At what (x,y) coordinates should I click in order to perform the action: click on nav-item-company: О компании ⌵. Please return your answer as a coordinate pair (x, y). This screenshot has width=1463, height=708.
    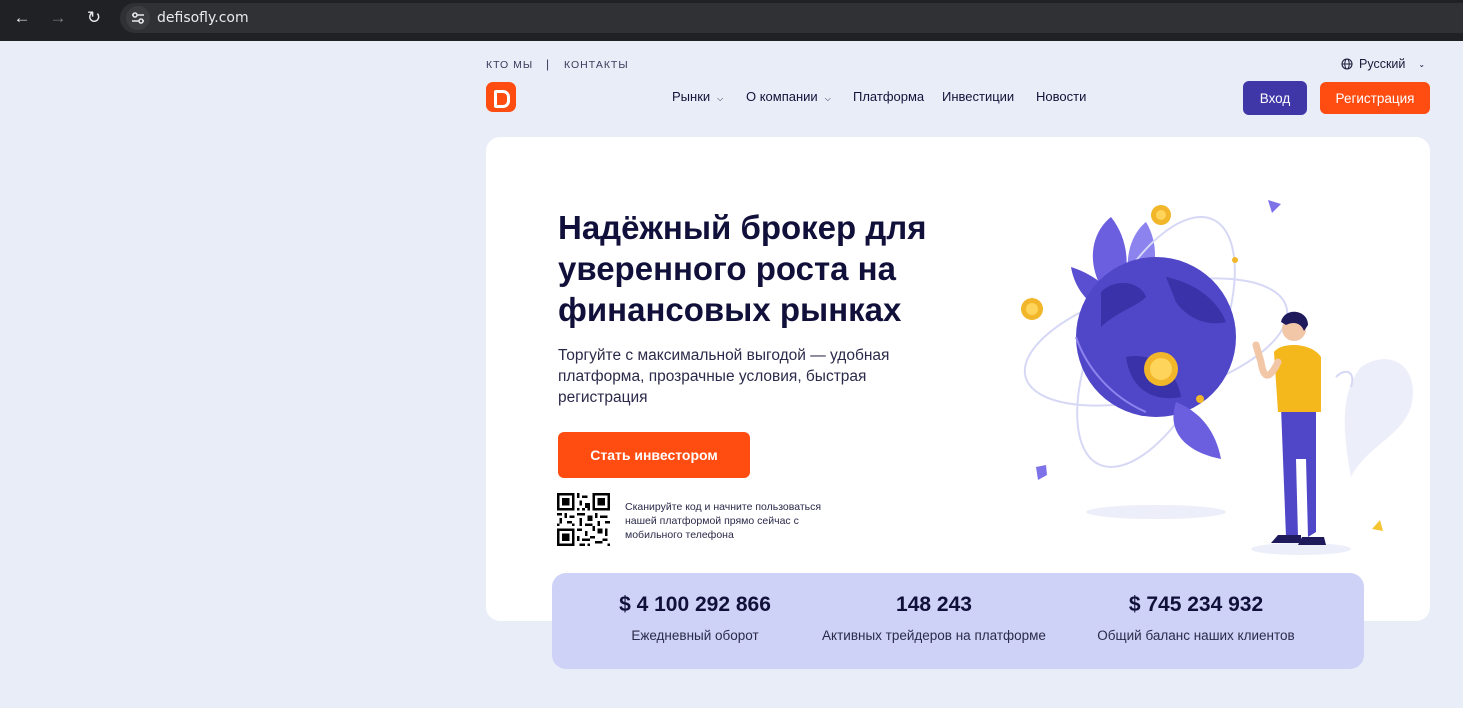
    Looking at the image, I should click on (788, 96).